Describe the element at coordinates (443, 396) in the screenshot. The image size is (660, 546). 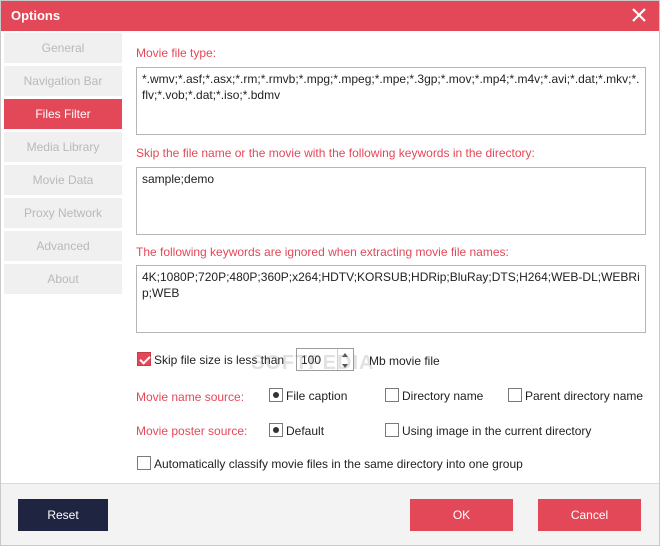
I see `name-source-directory-name-label: Directory name` at that location.